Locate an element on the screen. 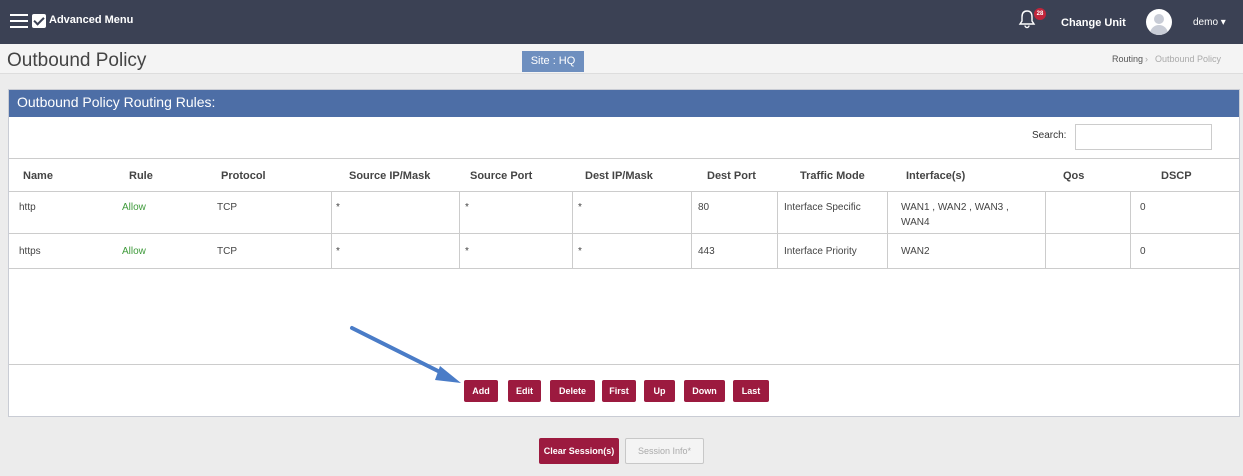 This screenshot has height=476, width=1243. column-header-source-ip: Source IP/Mask is located at coordinates (389, 176).